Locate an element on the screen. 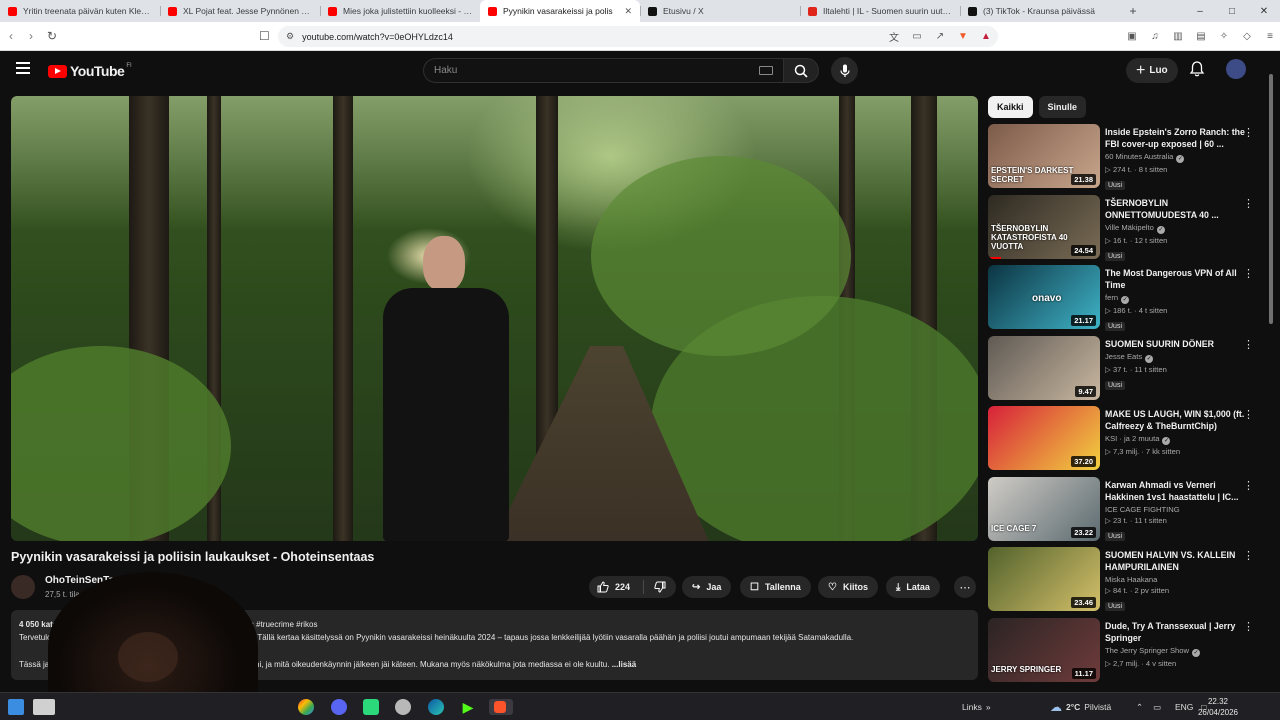  recommended-channel: KSI · ja 2 muuta ✓ is located at coordinates (1175, 439).